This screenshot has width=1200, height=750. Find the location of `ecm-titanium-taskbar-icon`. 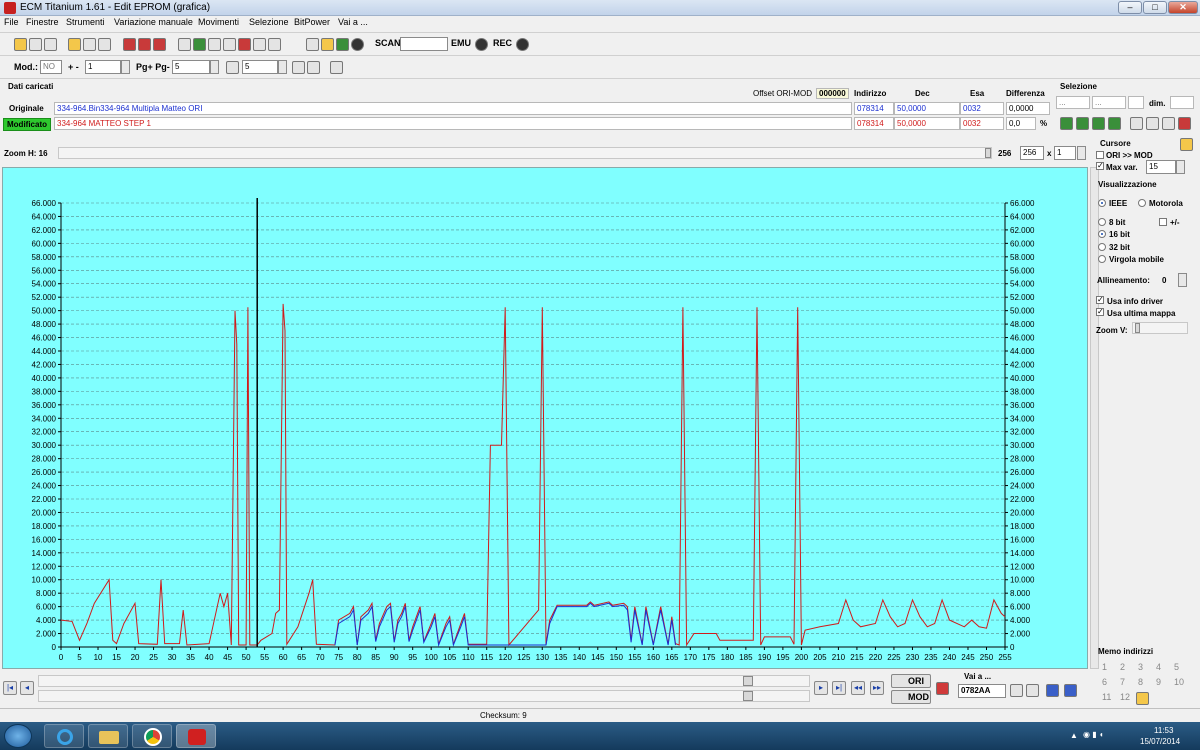

ecm-titanium-taskbar-icon is located at coordinates (196, 736).